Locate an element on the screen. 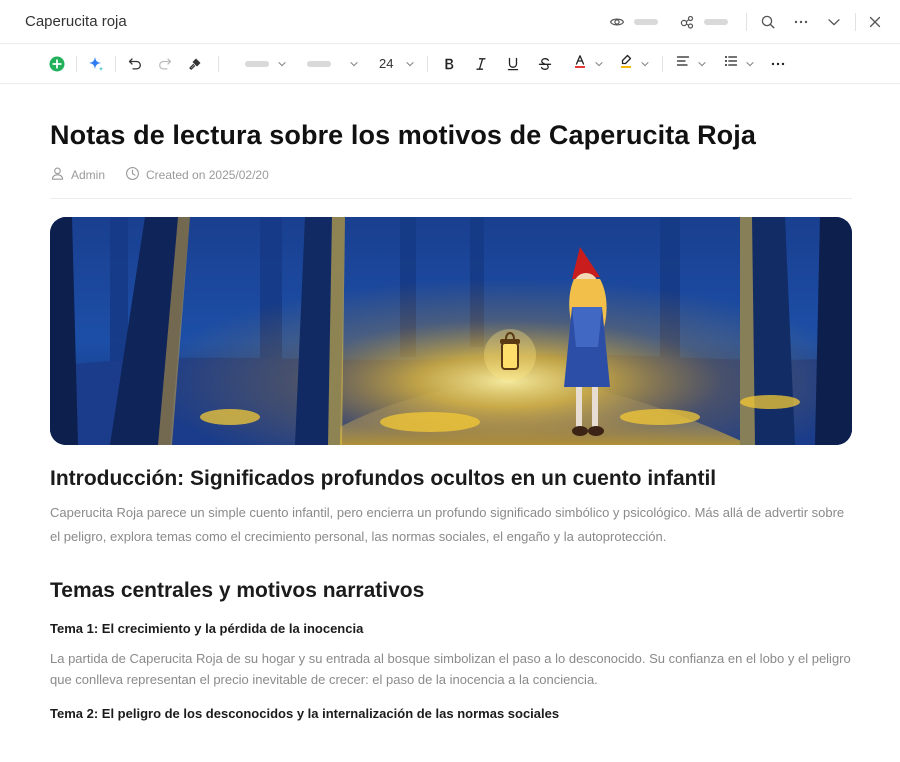  undo-button is located at coordinates (135, 64).